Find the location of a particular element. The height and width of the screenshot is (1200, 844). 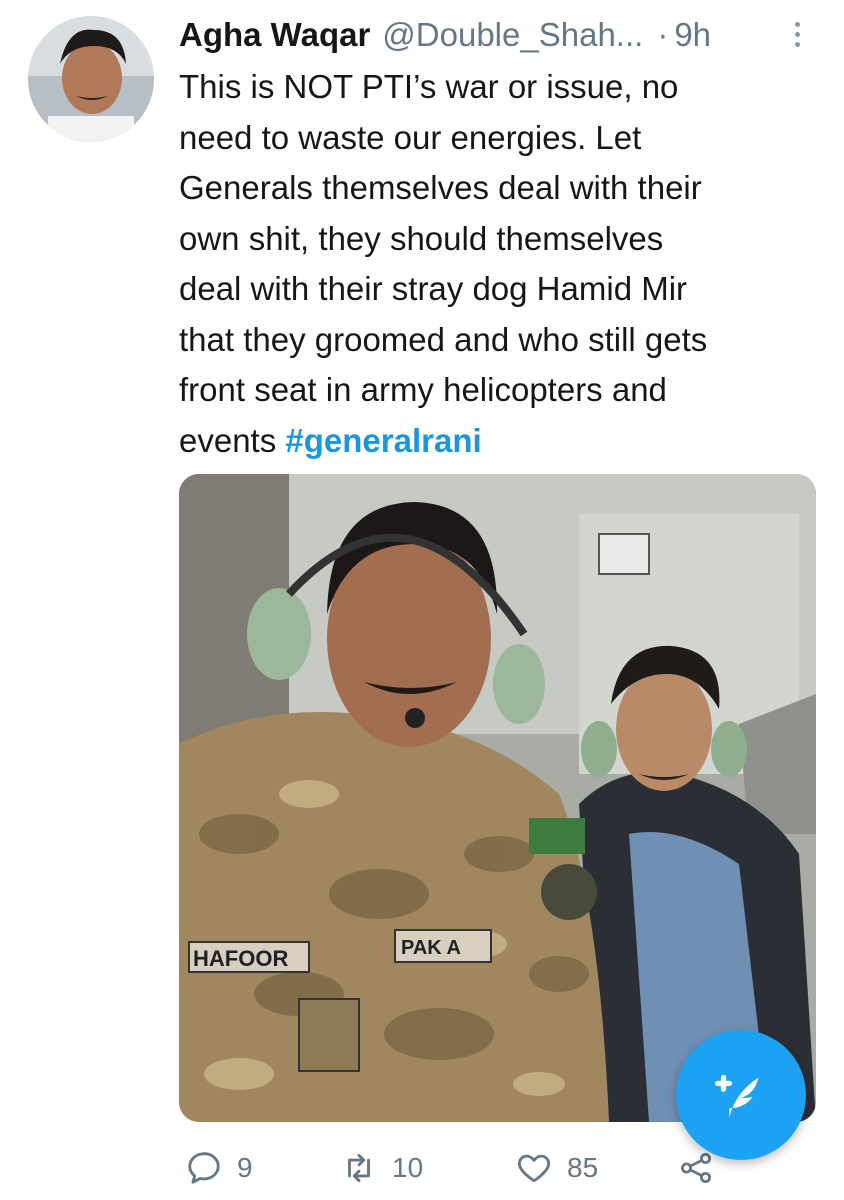

avatar is located at coordinates (91, 79).